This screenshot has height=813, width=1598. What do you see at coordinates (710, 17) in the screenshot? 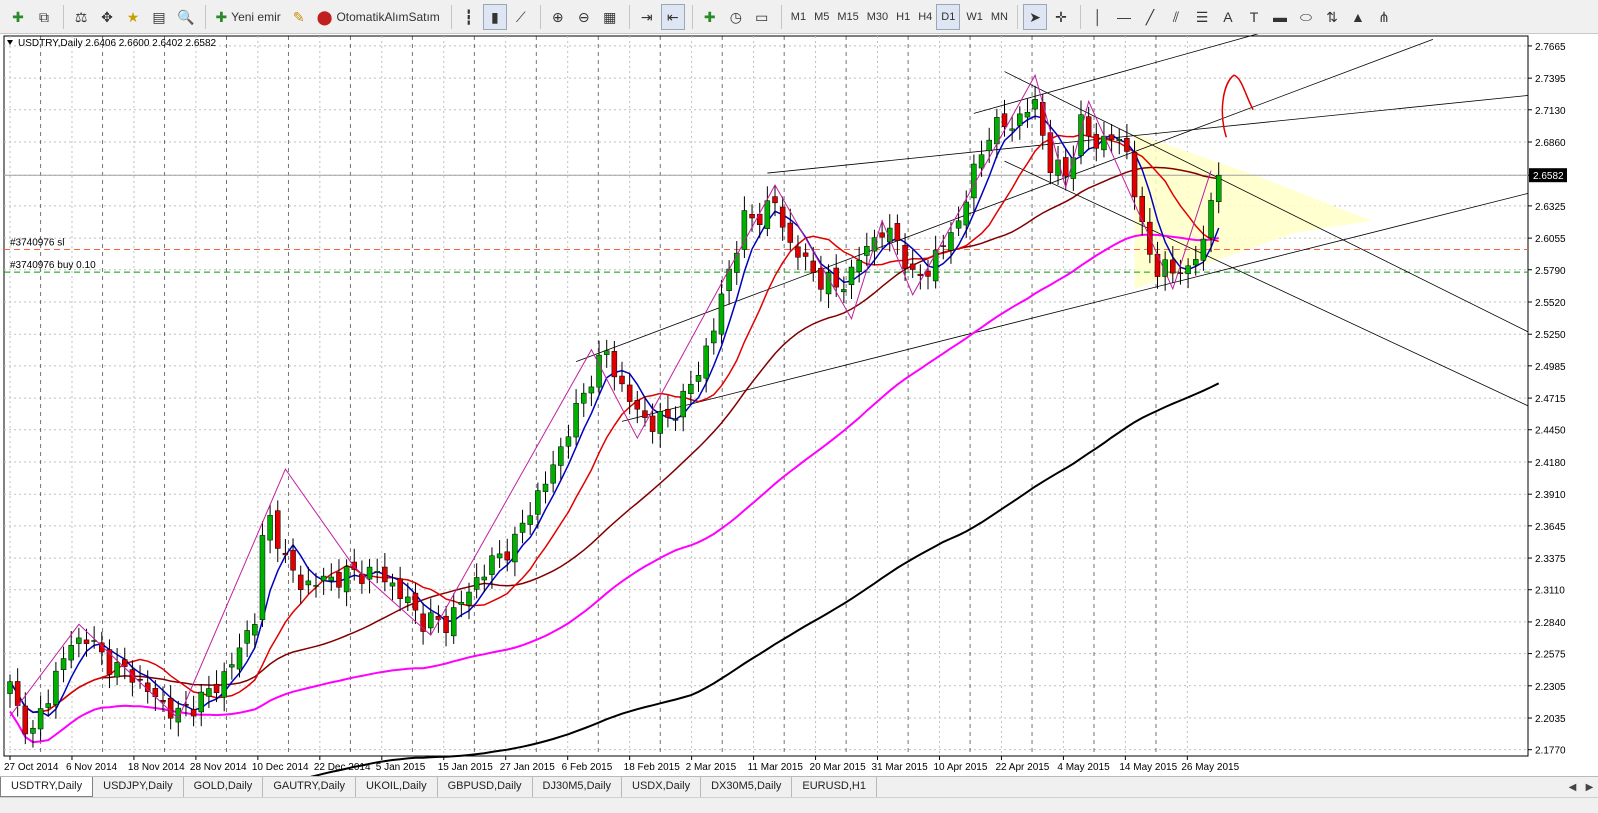
I see `indicators-button: ✚` at bounding box center [710, 17].